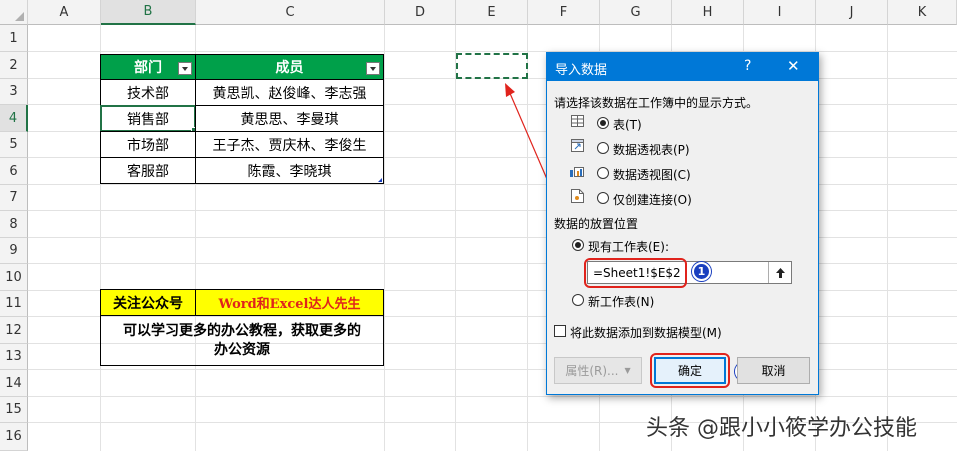  I want to click on arrow-head, so click(510, 90).